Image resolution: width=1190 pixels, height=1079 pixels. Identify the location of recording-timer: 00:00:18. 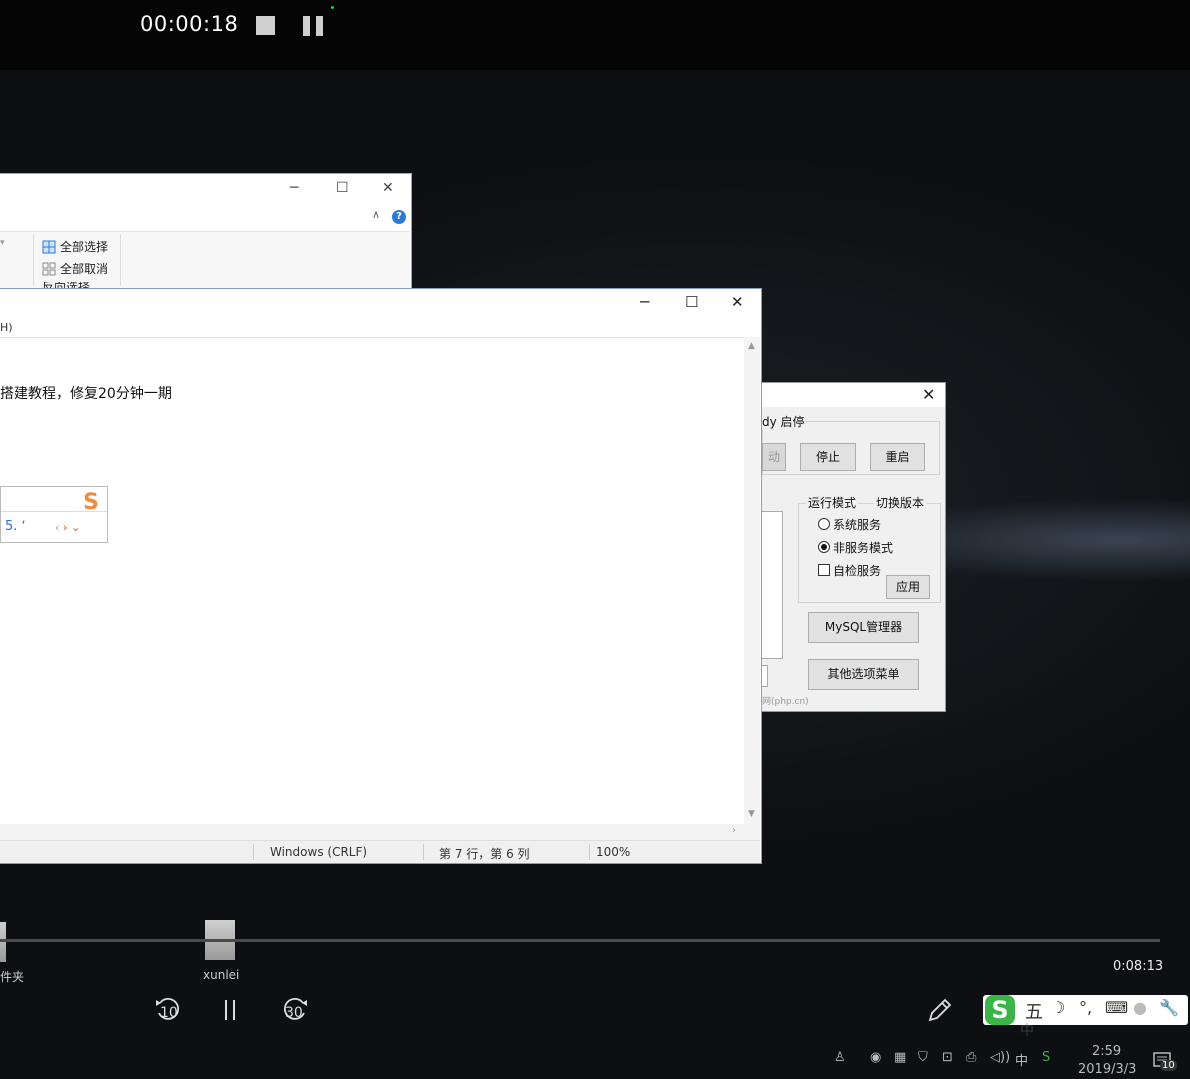
(189, 24).